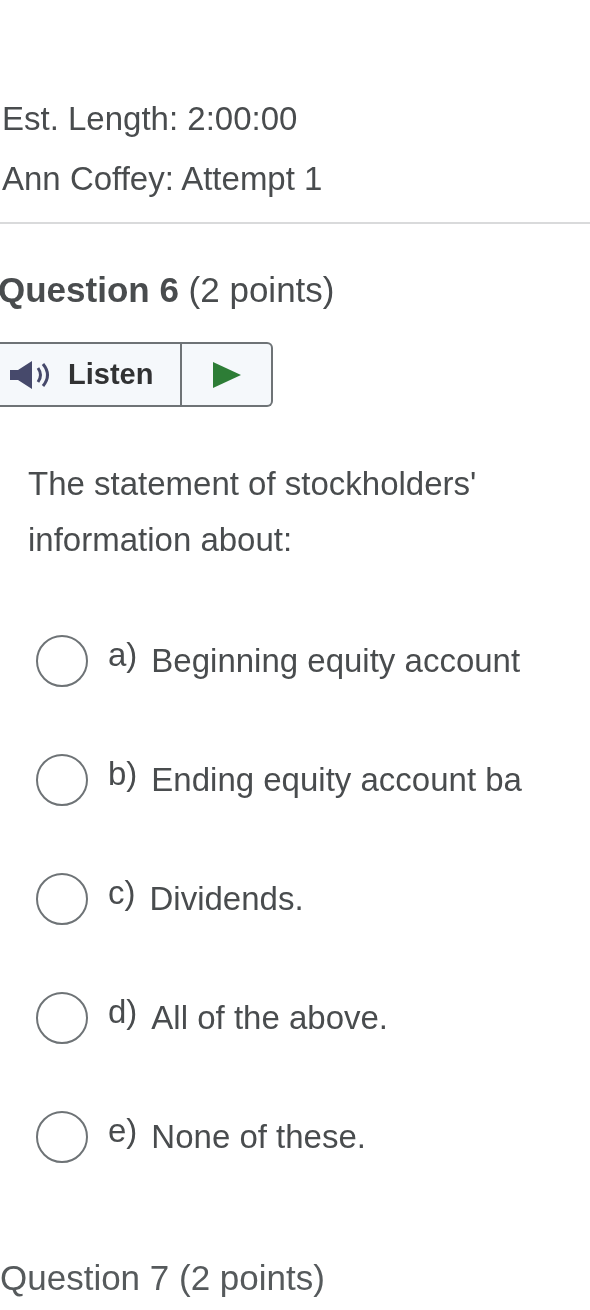 The width and height of the screenshot is (590, 1310). Describe the element at coordinates (150, 119) in the screenshot. I see `est-length-text: Est. Length: 2:00:00` at that location.